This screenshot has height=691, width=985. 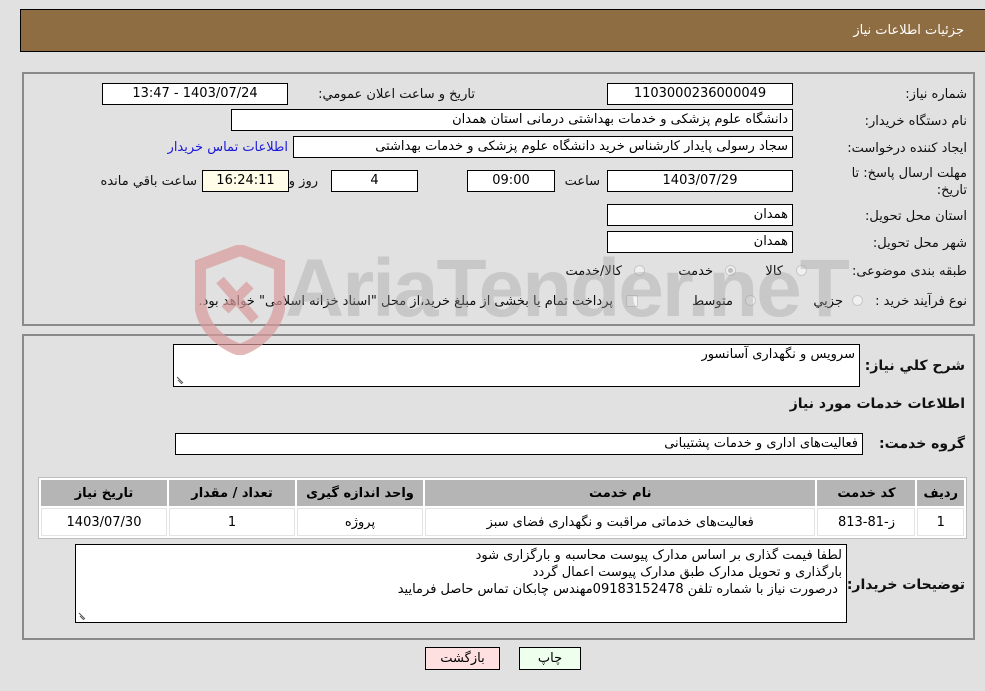 I want to click on need-number-field: 1103000236000049, so click(x=700, y=94).